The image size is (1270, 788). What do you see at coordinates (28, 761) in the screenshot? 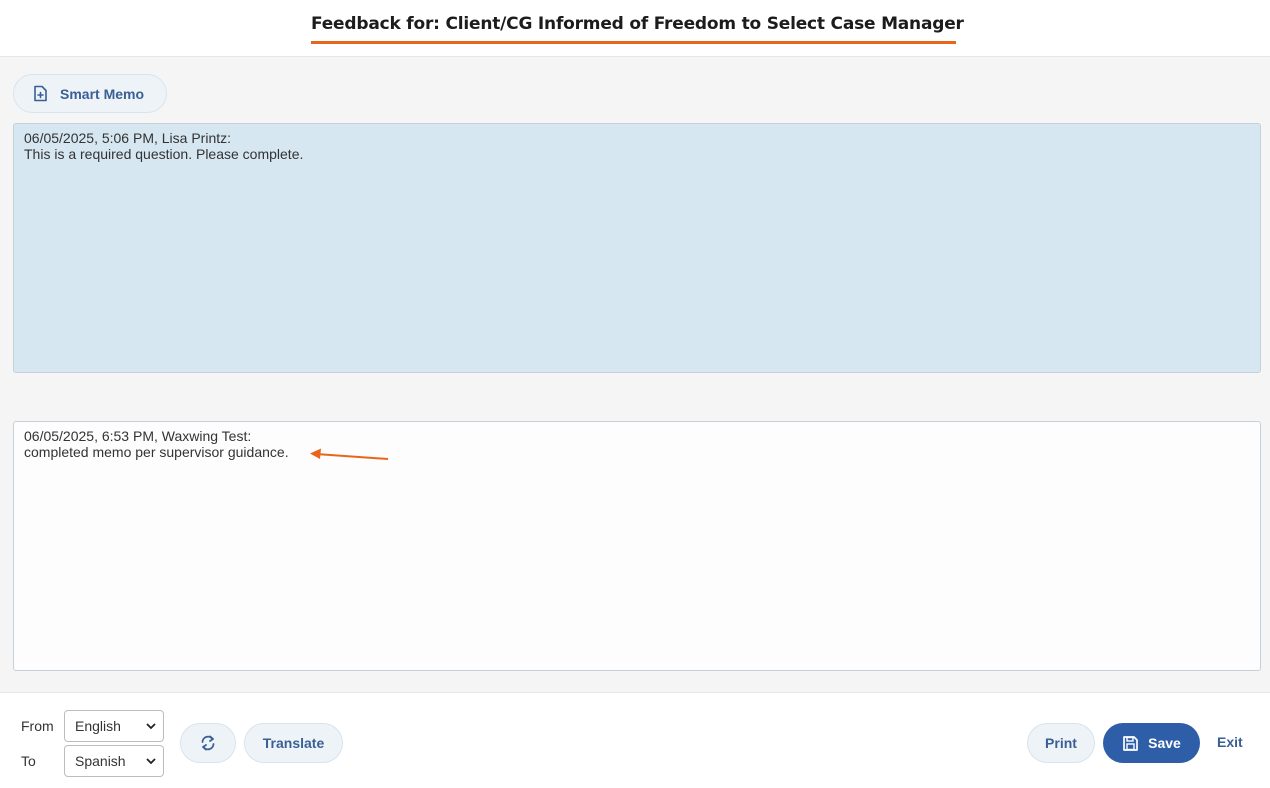
I see `to-label: To` at bounding box center [28, 761].